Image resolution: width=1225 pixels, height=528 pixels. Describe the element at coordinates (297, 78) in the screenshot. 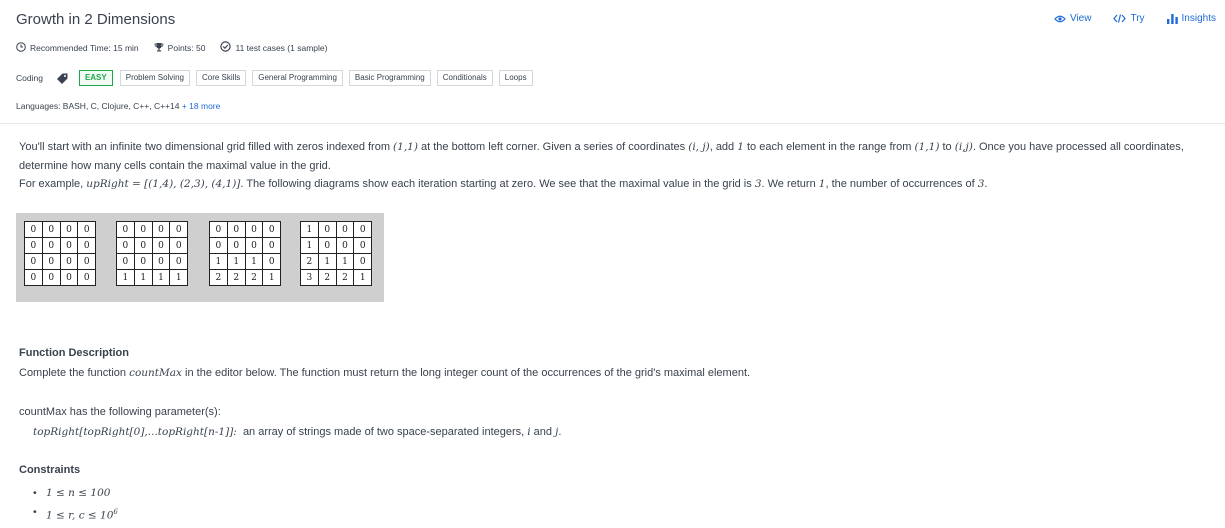

I see `tag-general-programming: General Programming` at that location.